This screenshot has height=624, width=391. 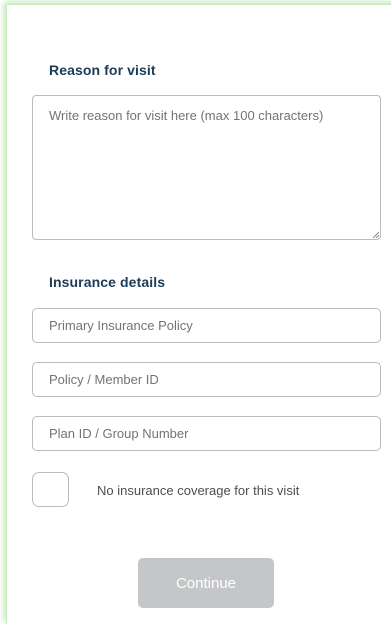 I want to click on no-coverage-label: No insurance coverage for this visit, so click(x=198, y=490).